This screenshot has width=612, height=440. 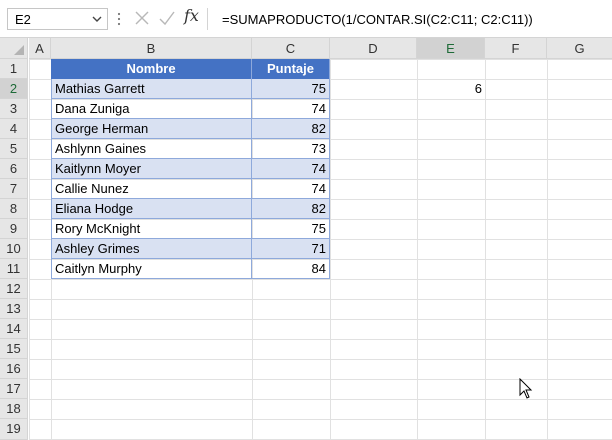 I want to click on function-icon: fx, so click(x=191, y=15).